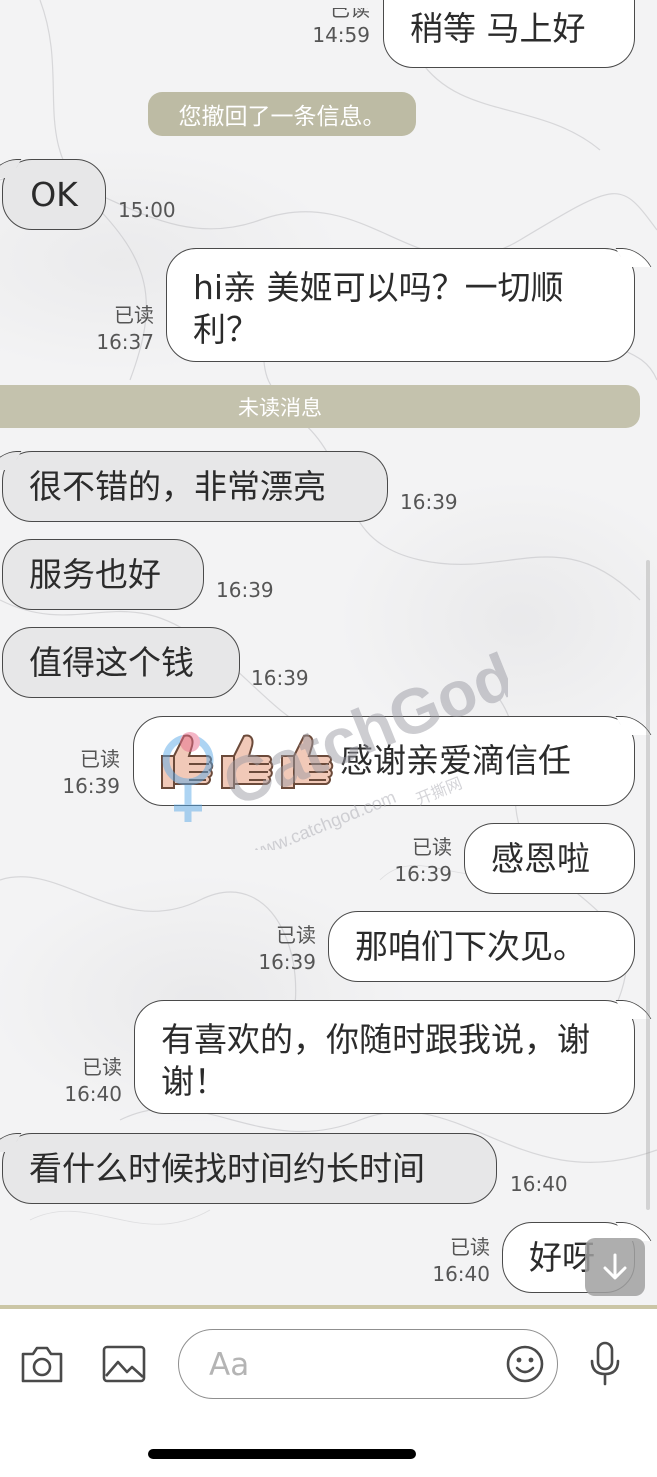  What do you see at coordinates (498, 28) in the screenshot?
I see `message-text: 稍等 马上好` at bounding box center [498, 28].